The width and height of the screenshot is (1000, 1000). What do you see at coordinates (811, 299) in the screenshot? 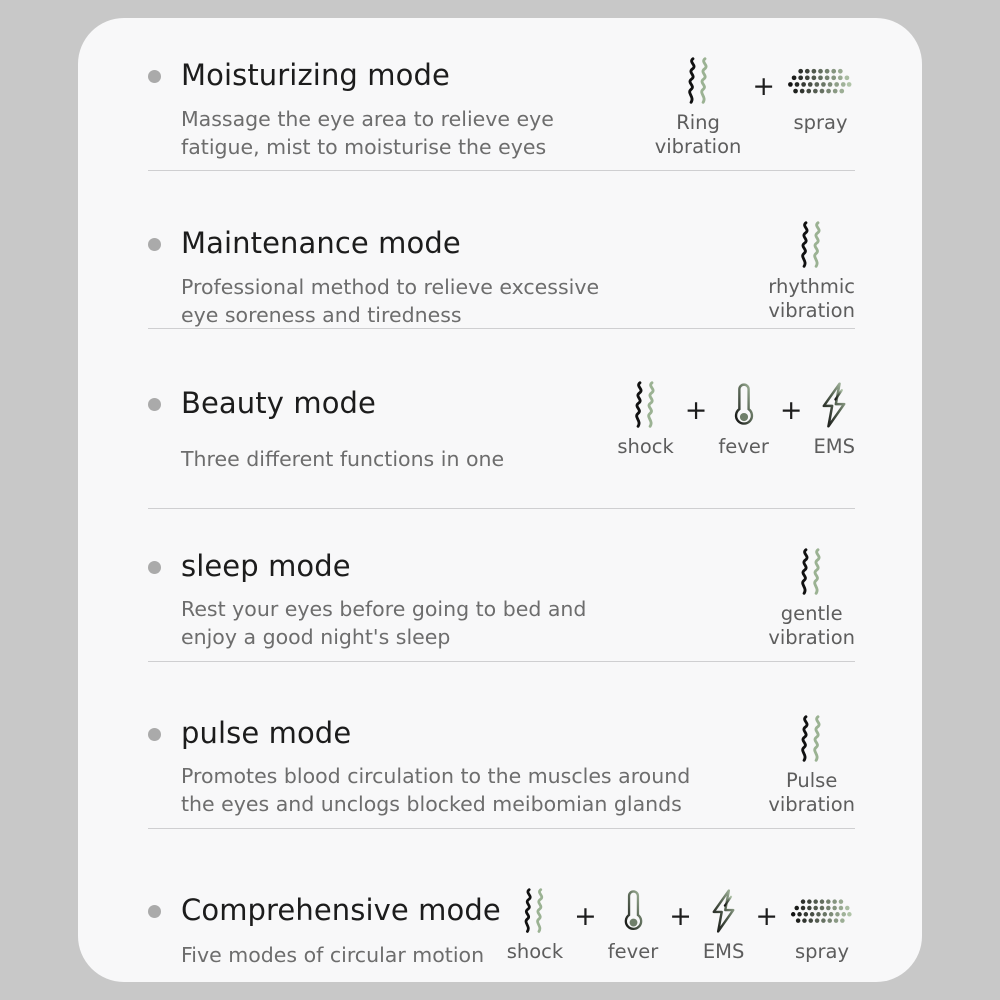
I see `icon-label: rhythmic vibration` at bounding box center [811, 299].